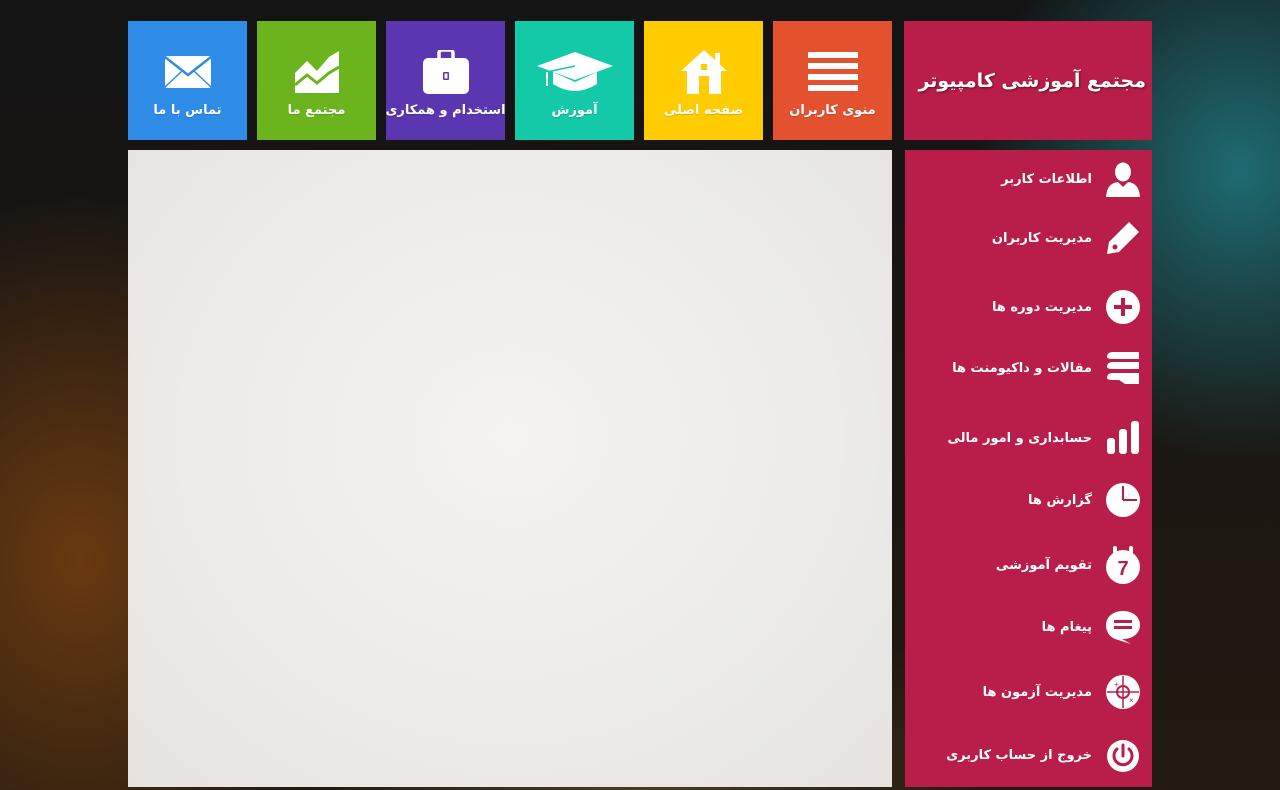  What do you see at coordinates (1123, 692) in the screenshot?
I see `target-icon: + ×` at bounding box center [1123, 692].